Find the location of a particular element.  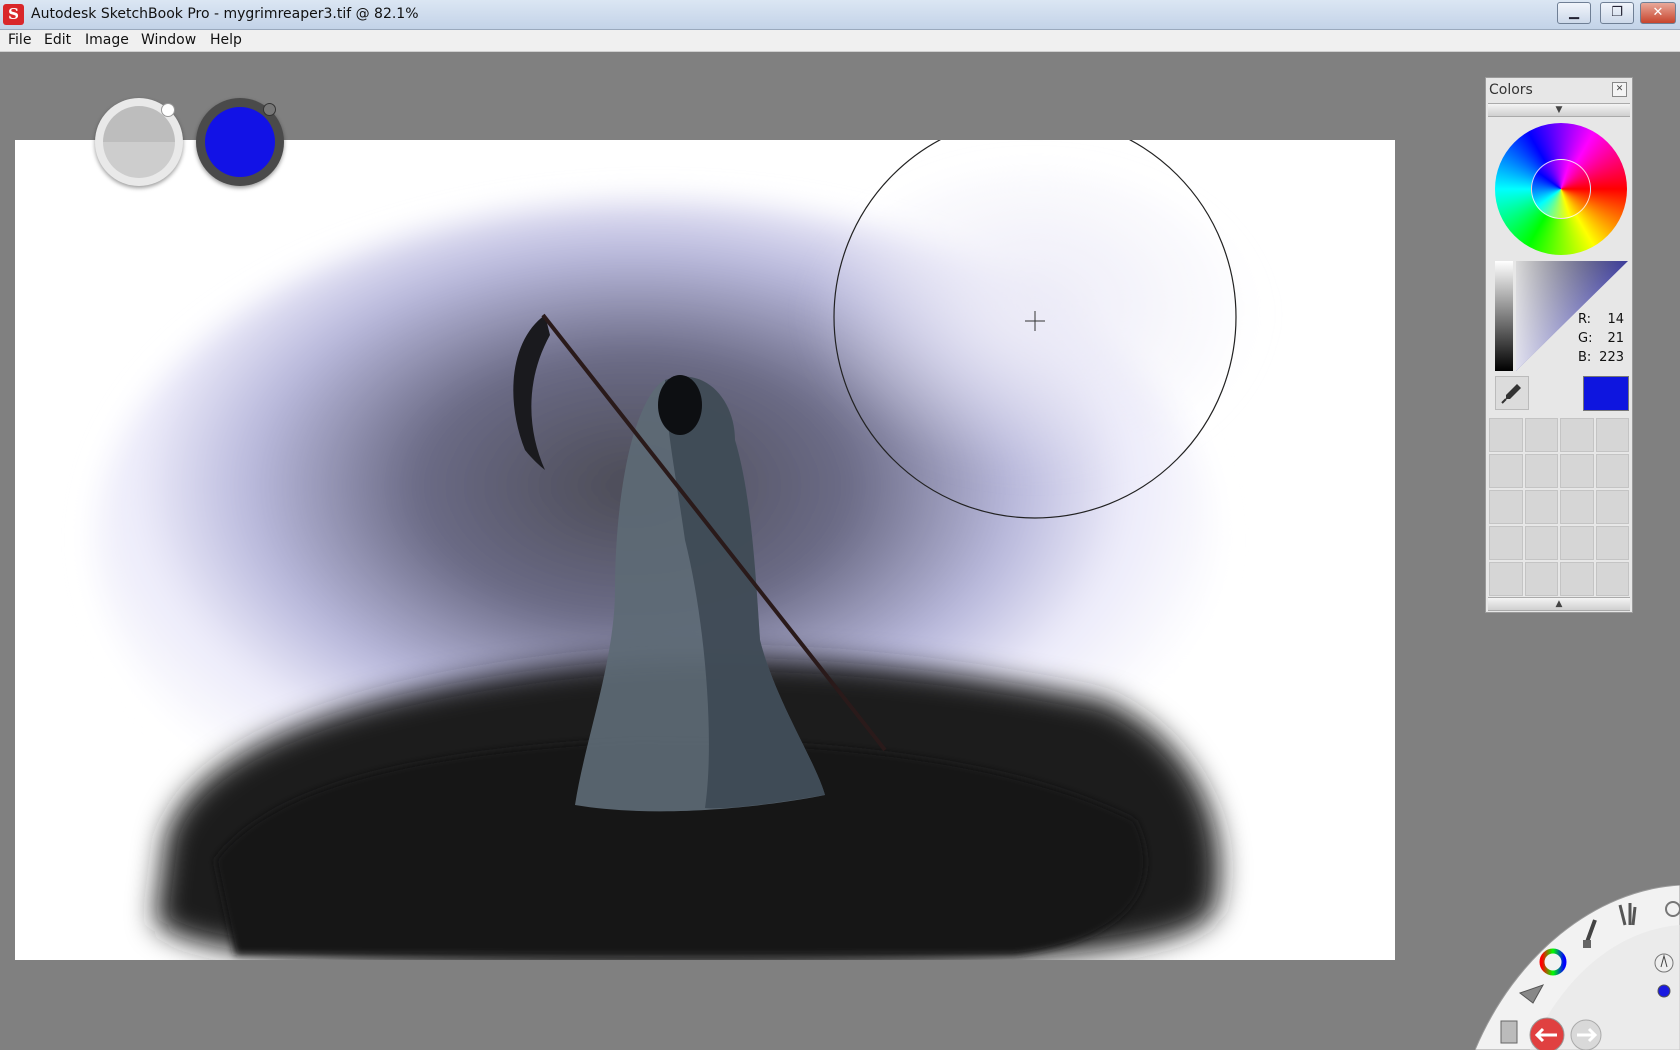

colors-panel: Colors ✕ ▼ R: 14 G: 21 B: 223 ▲ is located at coordinates (1559, 345).